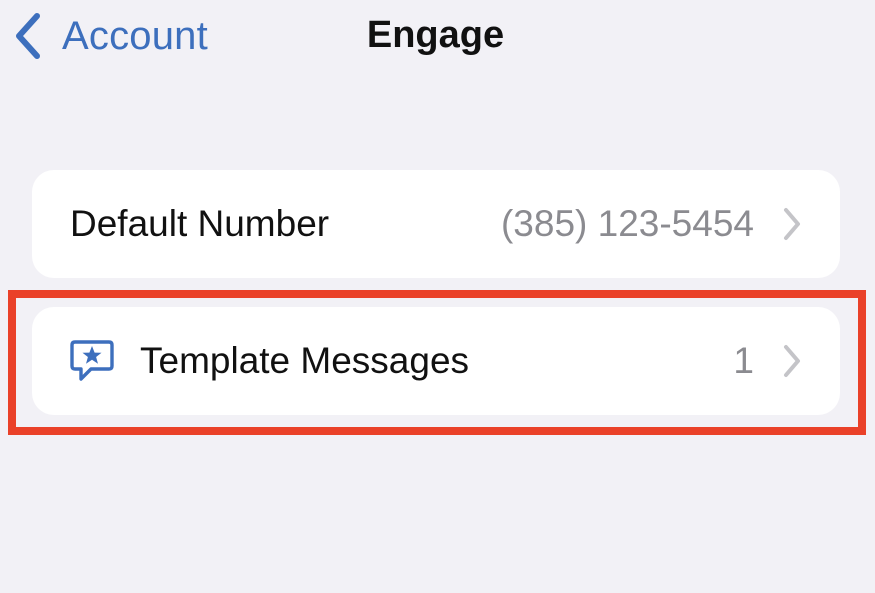  I want to click on star-message-icon, so click(92, 361).